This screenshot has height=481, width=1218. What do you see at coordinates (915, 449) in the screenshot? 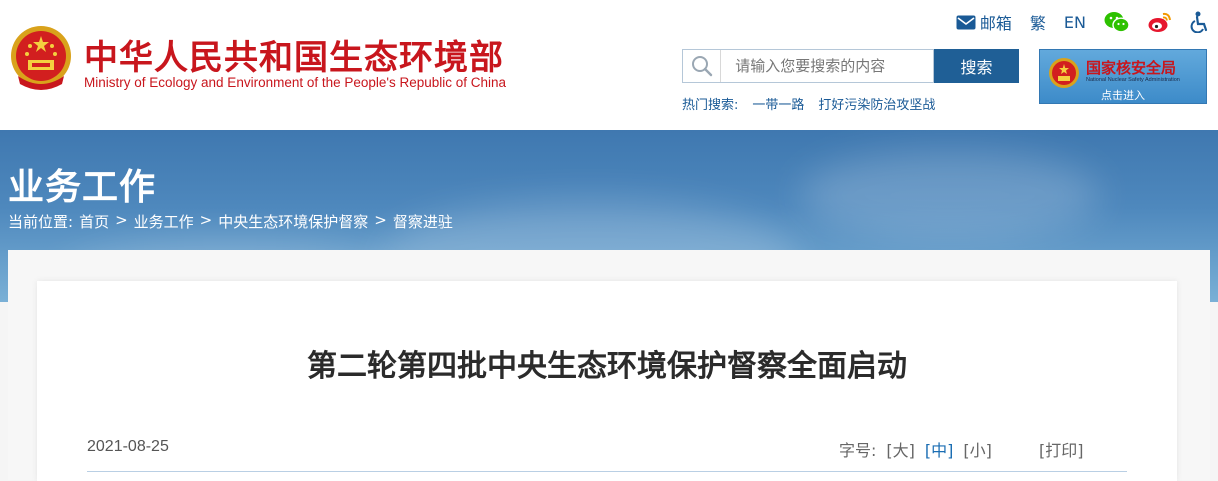
I see `font-size-controls: 字号: [大] [中] [小]` at bounding box center [915, 449].